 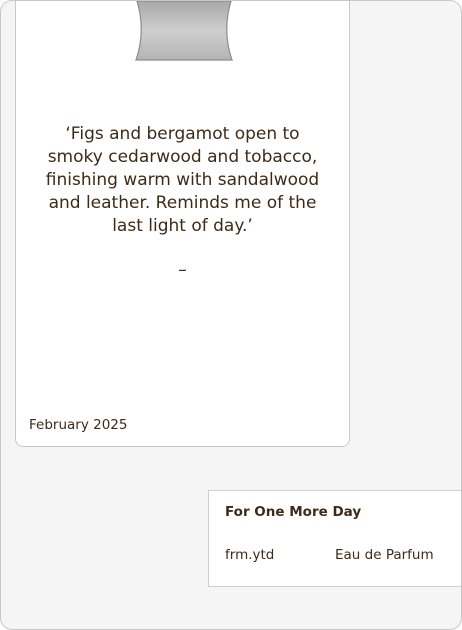 I want to click on review-date: February 2025, so click(x=78, y=425).